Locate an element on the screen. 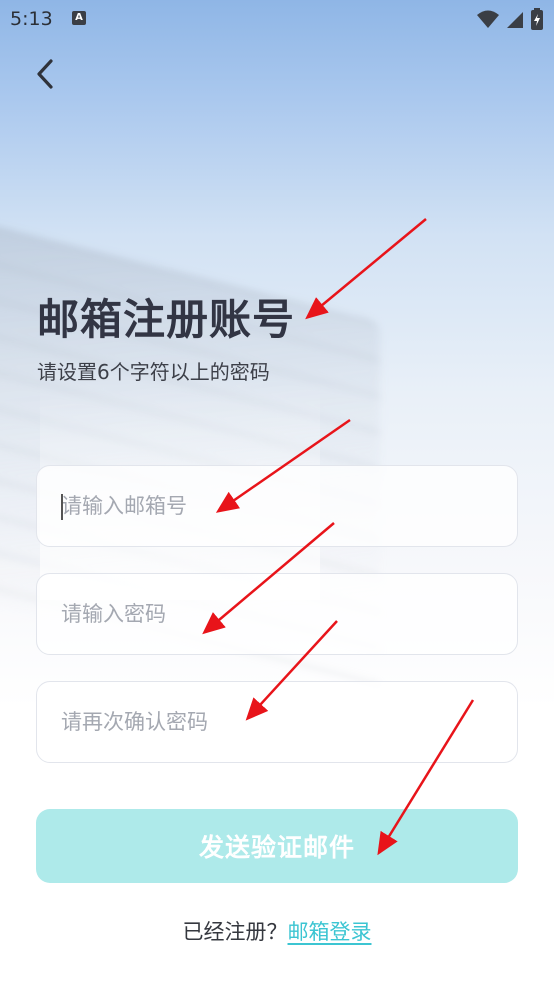 Image resolution: width=554 pixels, height=984 pixels. page-title: 邮箱注册账号 is located at coordinates (166, 319).